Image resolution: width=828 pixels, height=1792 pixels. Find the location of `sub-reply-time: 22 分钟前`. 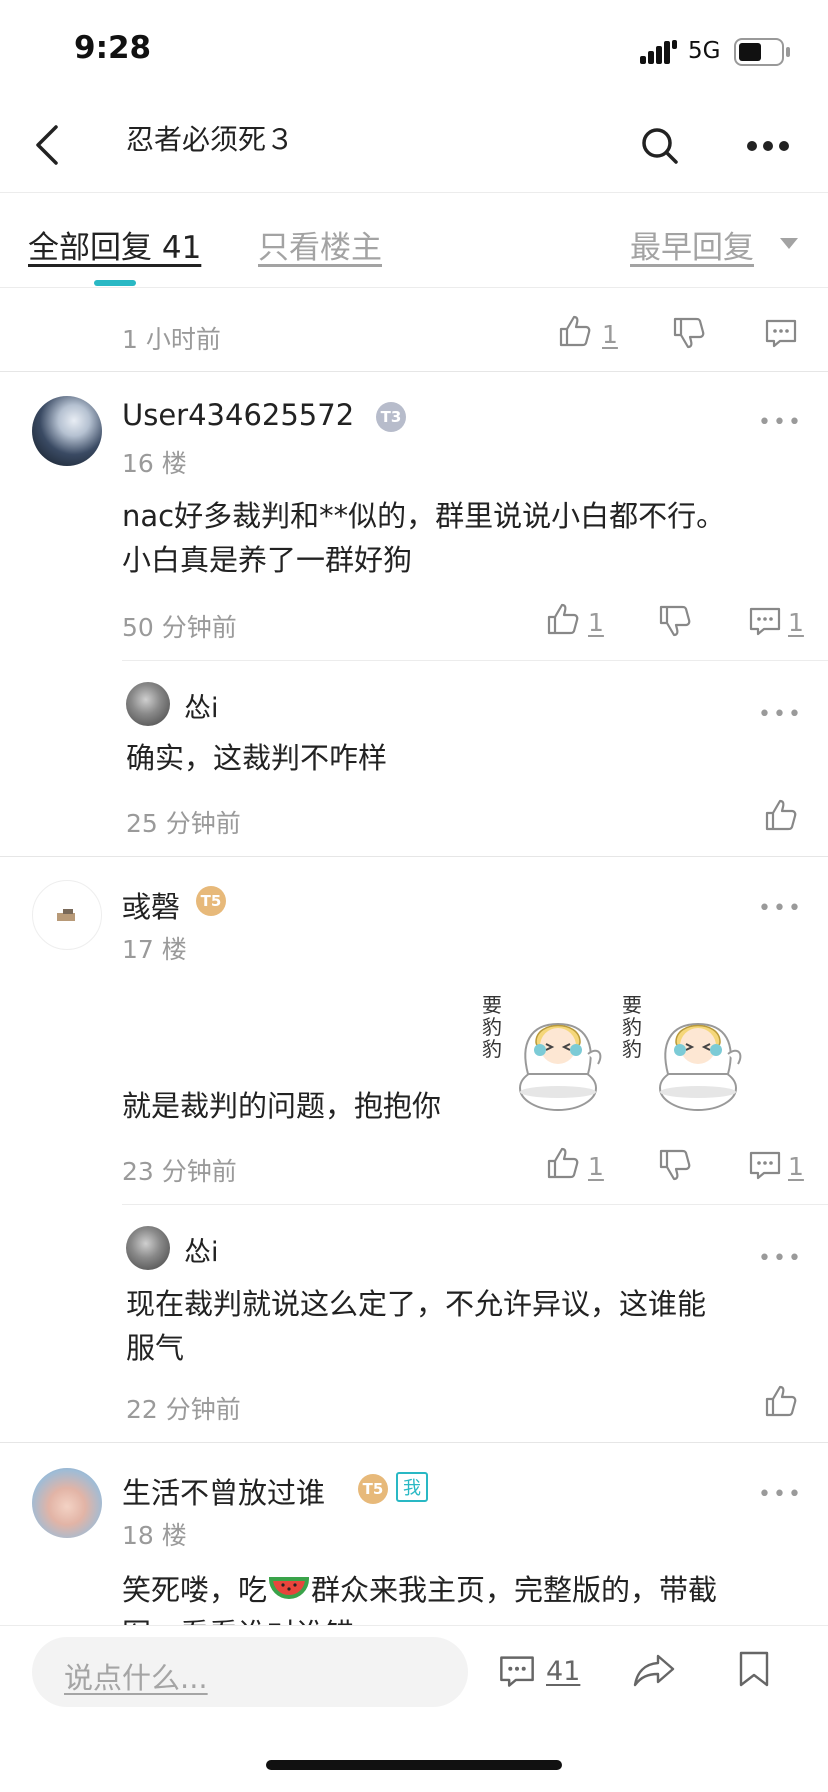

sub-reply-time: 22 分钟前 is located at coordinates (183, 1409).